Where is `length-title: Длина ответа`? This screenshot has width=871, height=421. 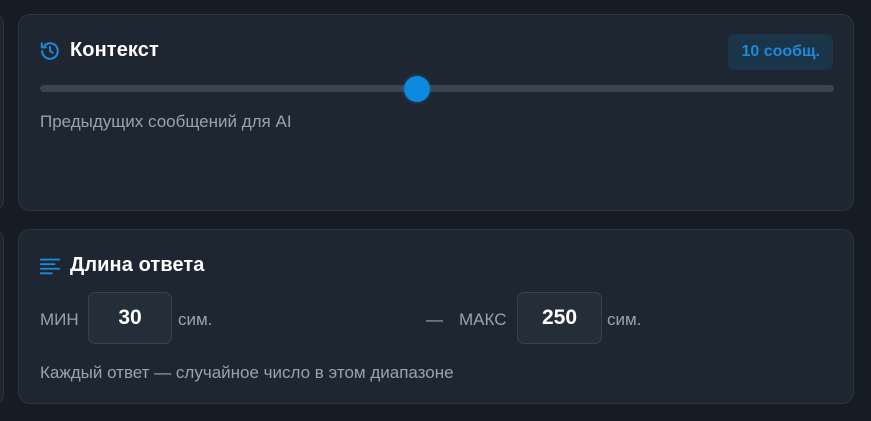
length-title: Длина ответа is located at coordinates (122, 265).